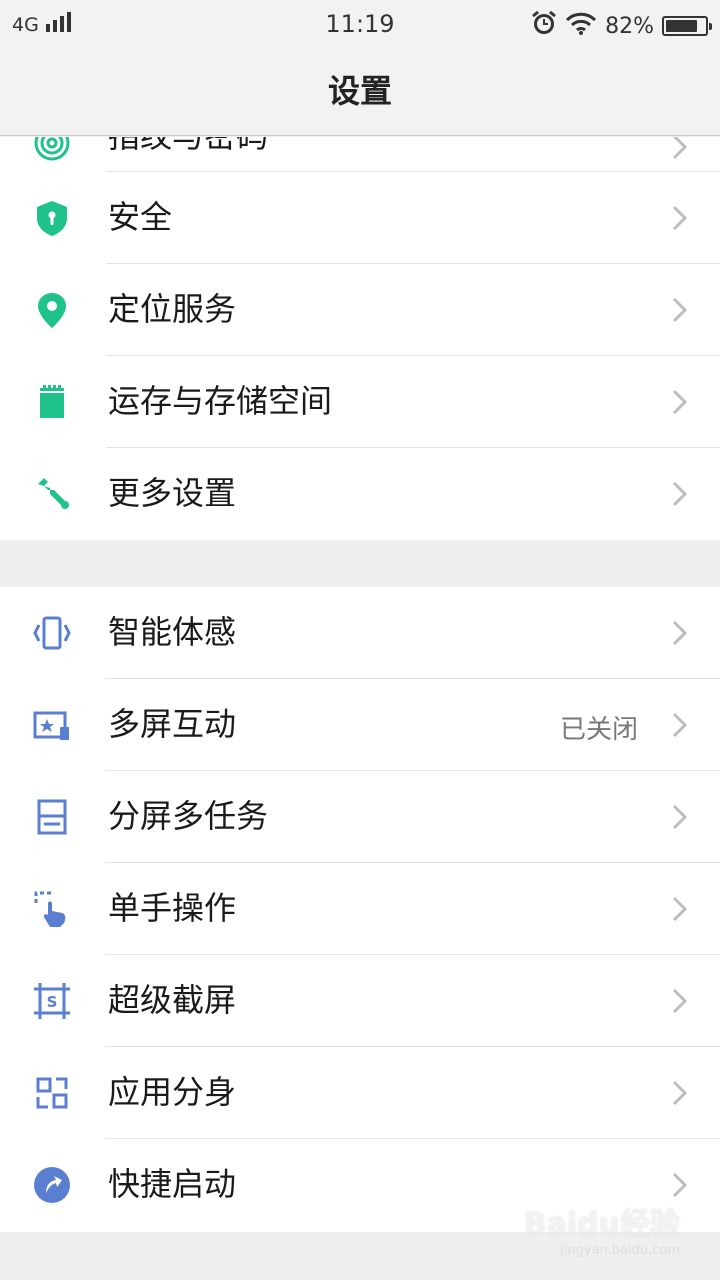 This screenshot has width=720, height=1280. I want to click on svg-text: S, so click(52, 1002).